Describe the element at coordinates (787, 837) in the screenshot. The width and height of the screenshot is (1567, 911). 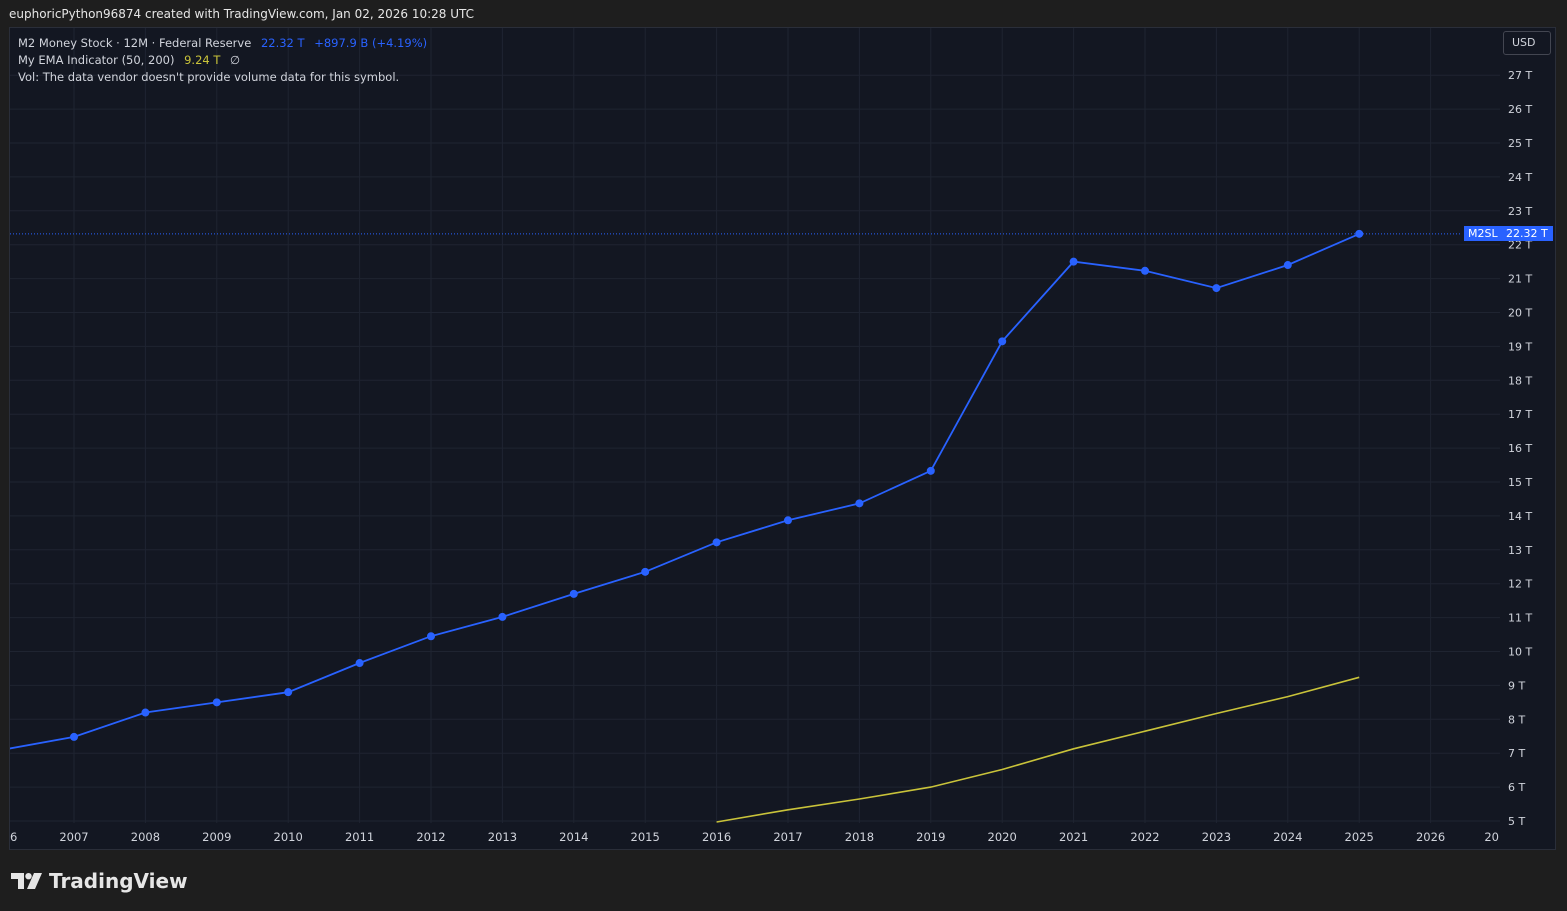
I see `x-tick-label: 2017` at that location.